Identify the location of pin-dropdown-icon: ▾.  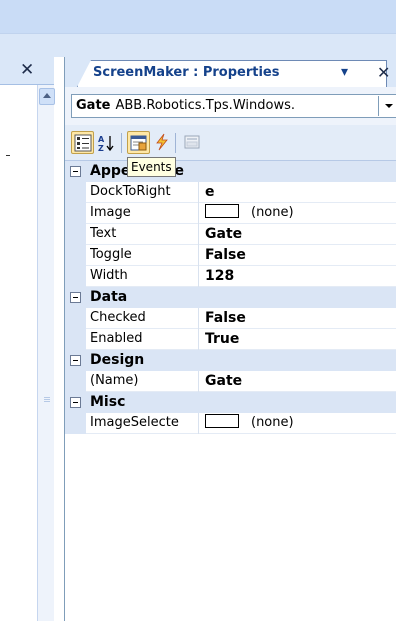
(344, 72).